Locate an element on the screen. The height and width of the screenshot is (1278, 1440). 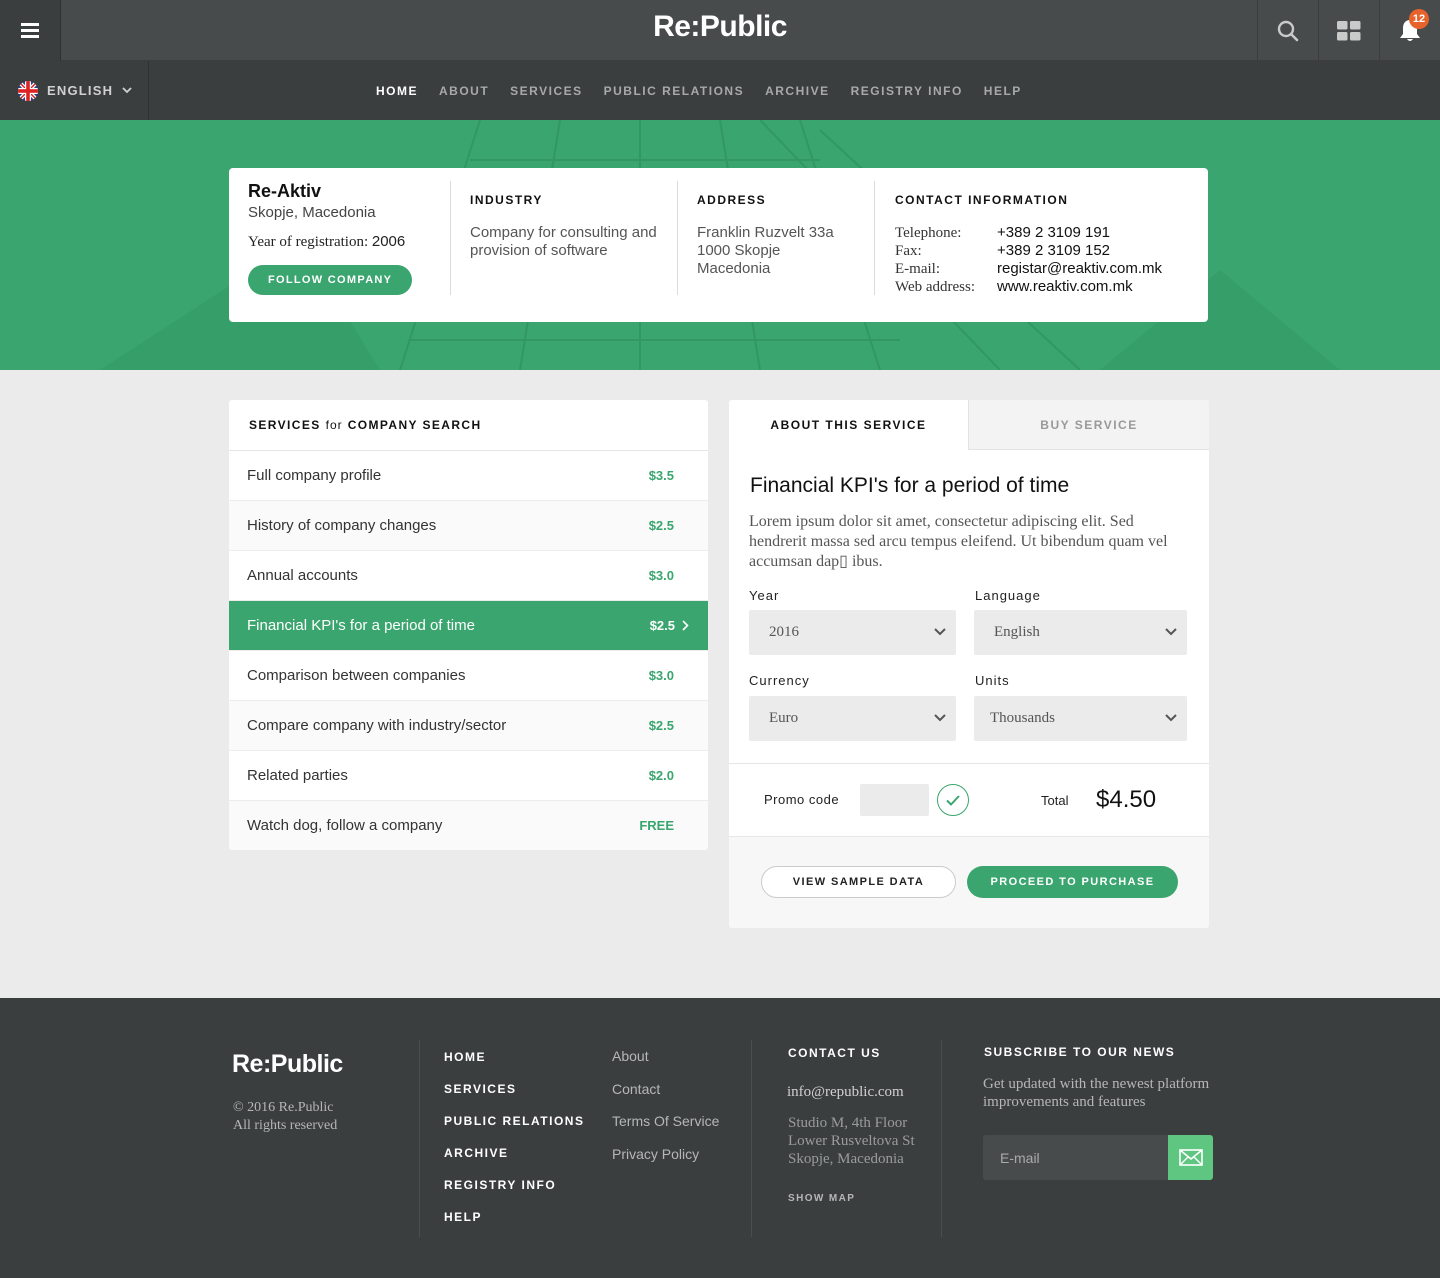
top-bar: Re:Public 12 is located at coordinates (720, 30).